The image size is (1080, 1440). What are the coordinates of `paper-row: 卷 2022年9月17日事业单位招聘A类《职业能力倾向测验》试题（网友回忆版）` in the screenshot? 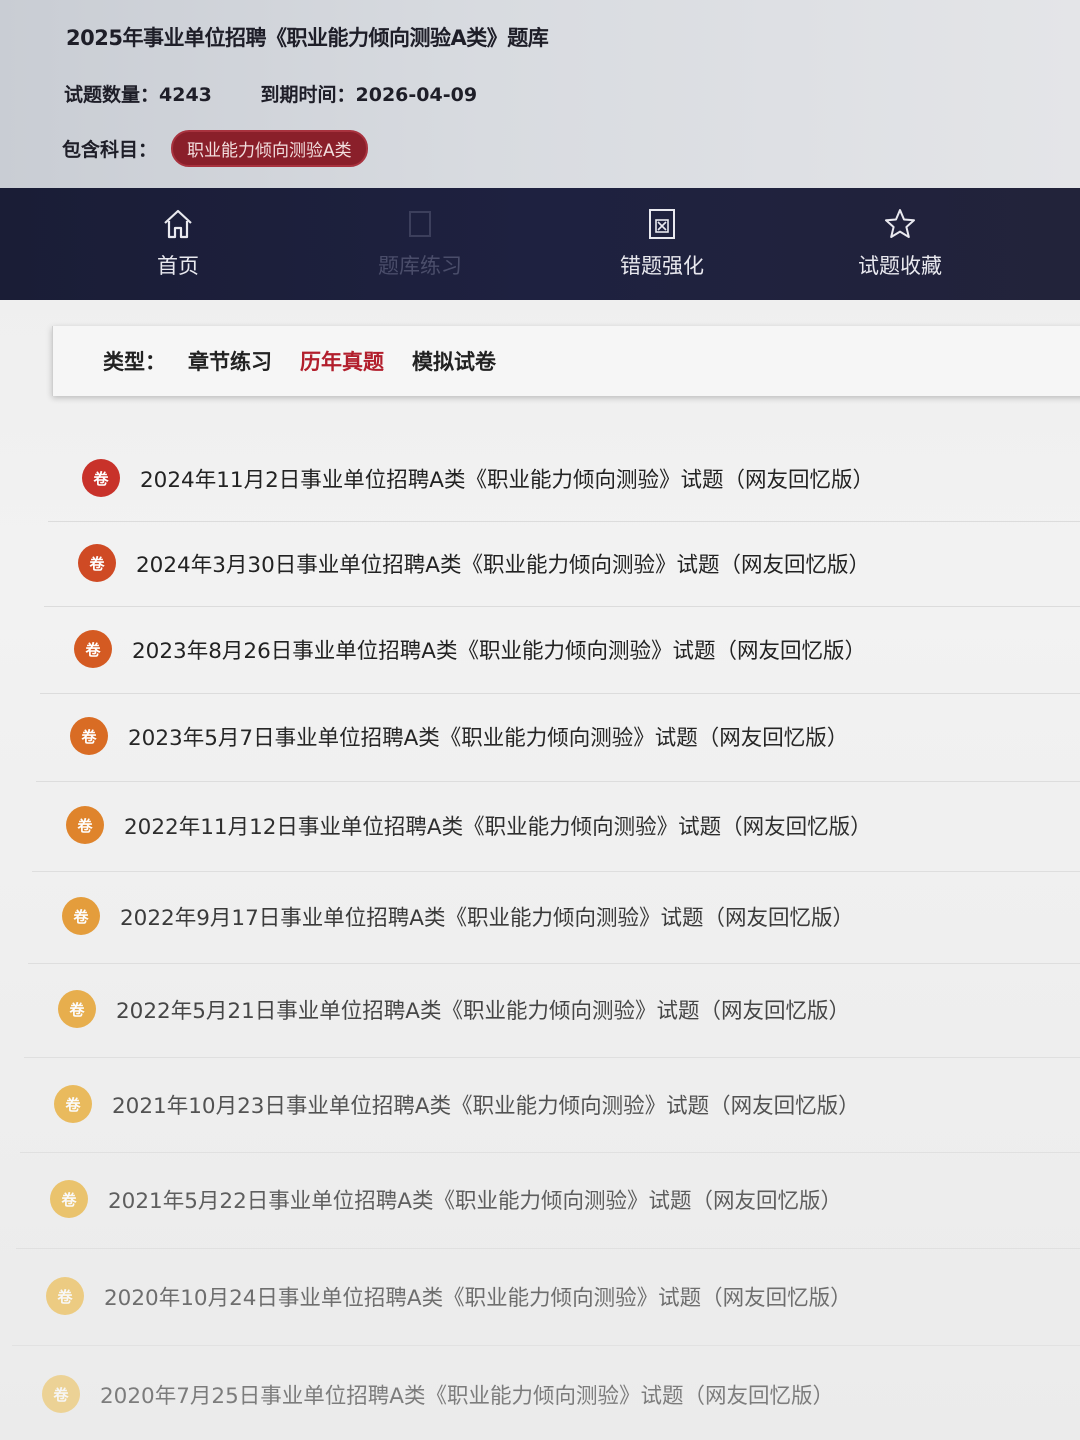 It's located at (458, 916).